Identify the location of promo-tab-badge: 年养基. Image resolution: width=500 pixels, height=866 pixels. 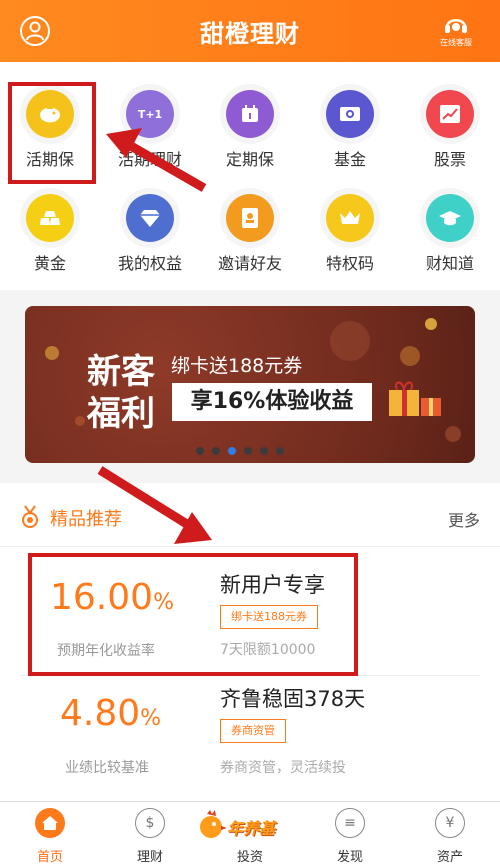
(250, 825).